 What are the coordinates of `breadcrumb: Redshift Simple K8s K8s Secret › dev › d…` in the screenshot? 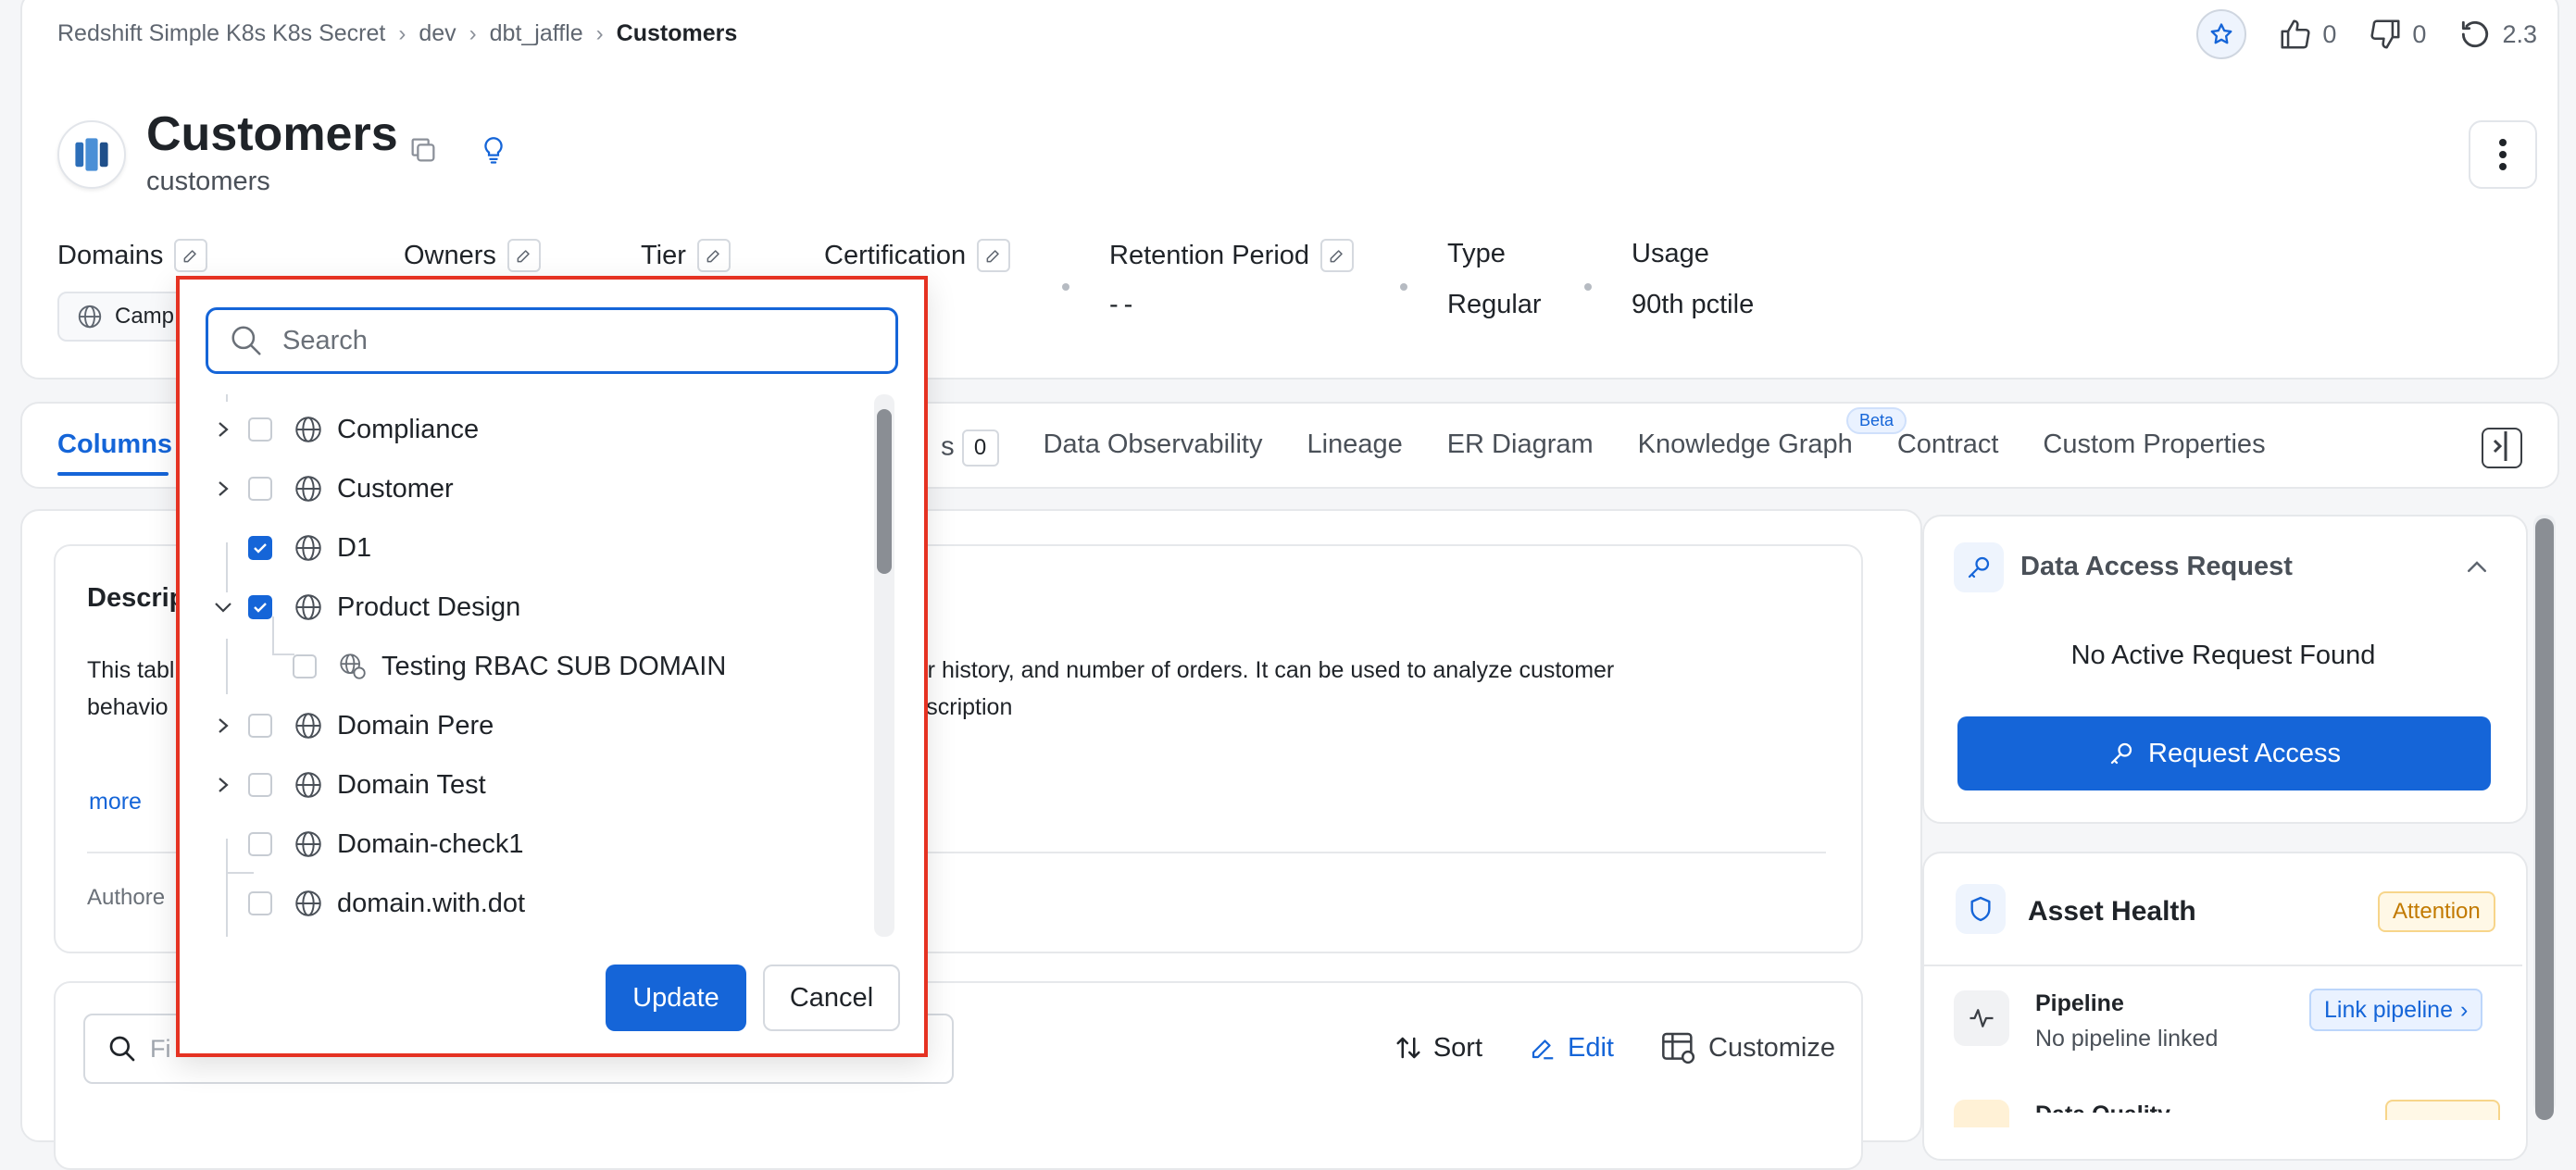 It's located at (397, 33).